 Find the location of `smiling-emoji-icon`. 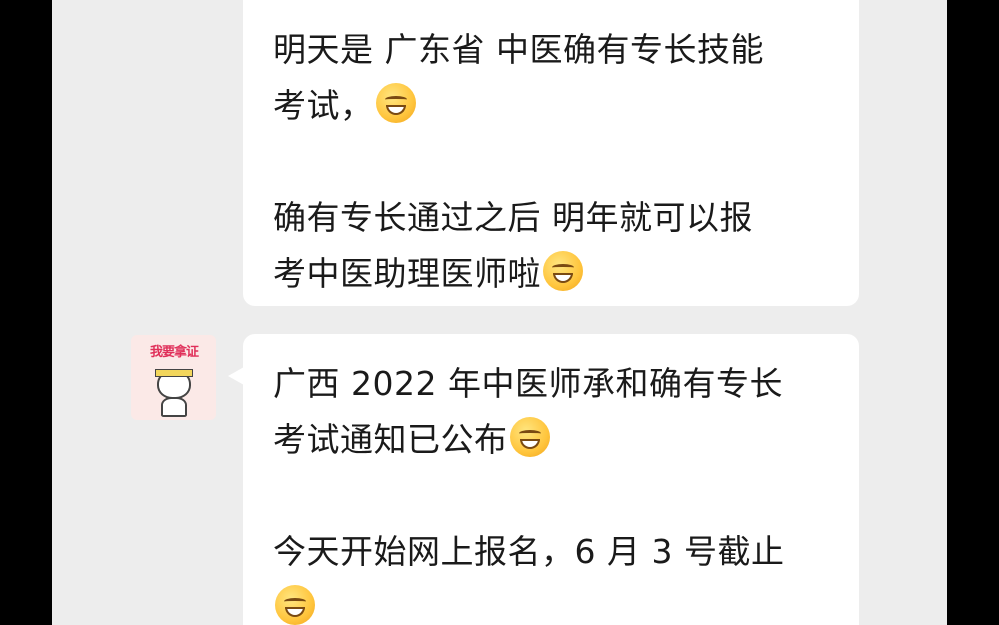

smiling-emoji-icon is located at coordinates (395, 103).